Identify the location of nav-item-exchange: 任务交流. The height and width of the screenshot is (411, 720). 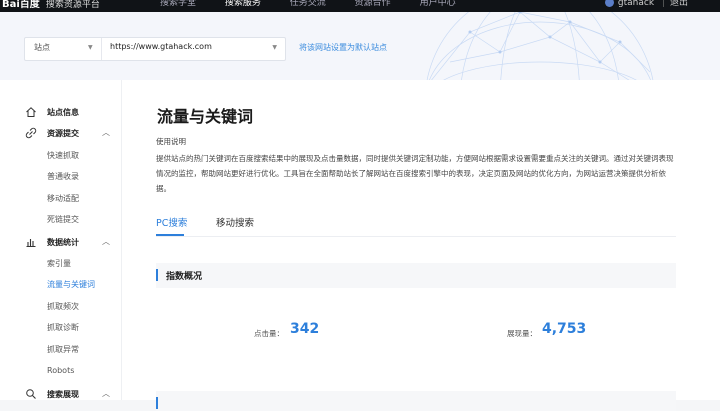
(308, 4).